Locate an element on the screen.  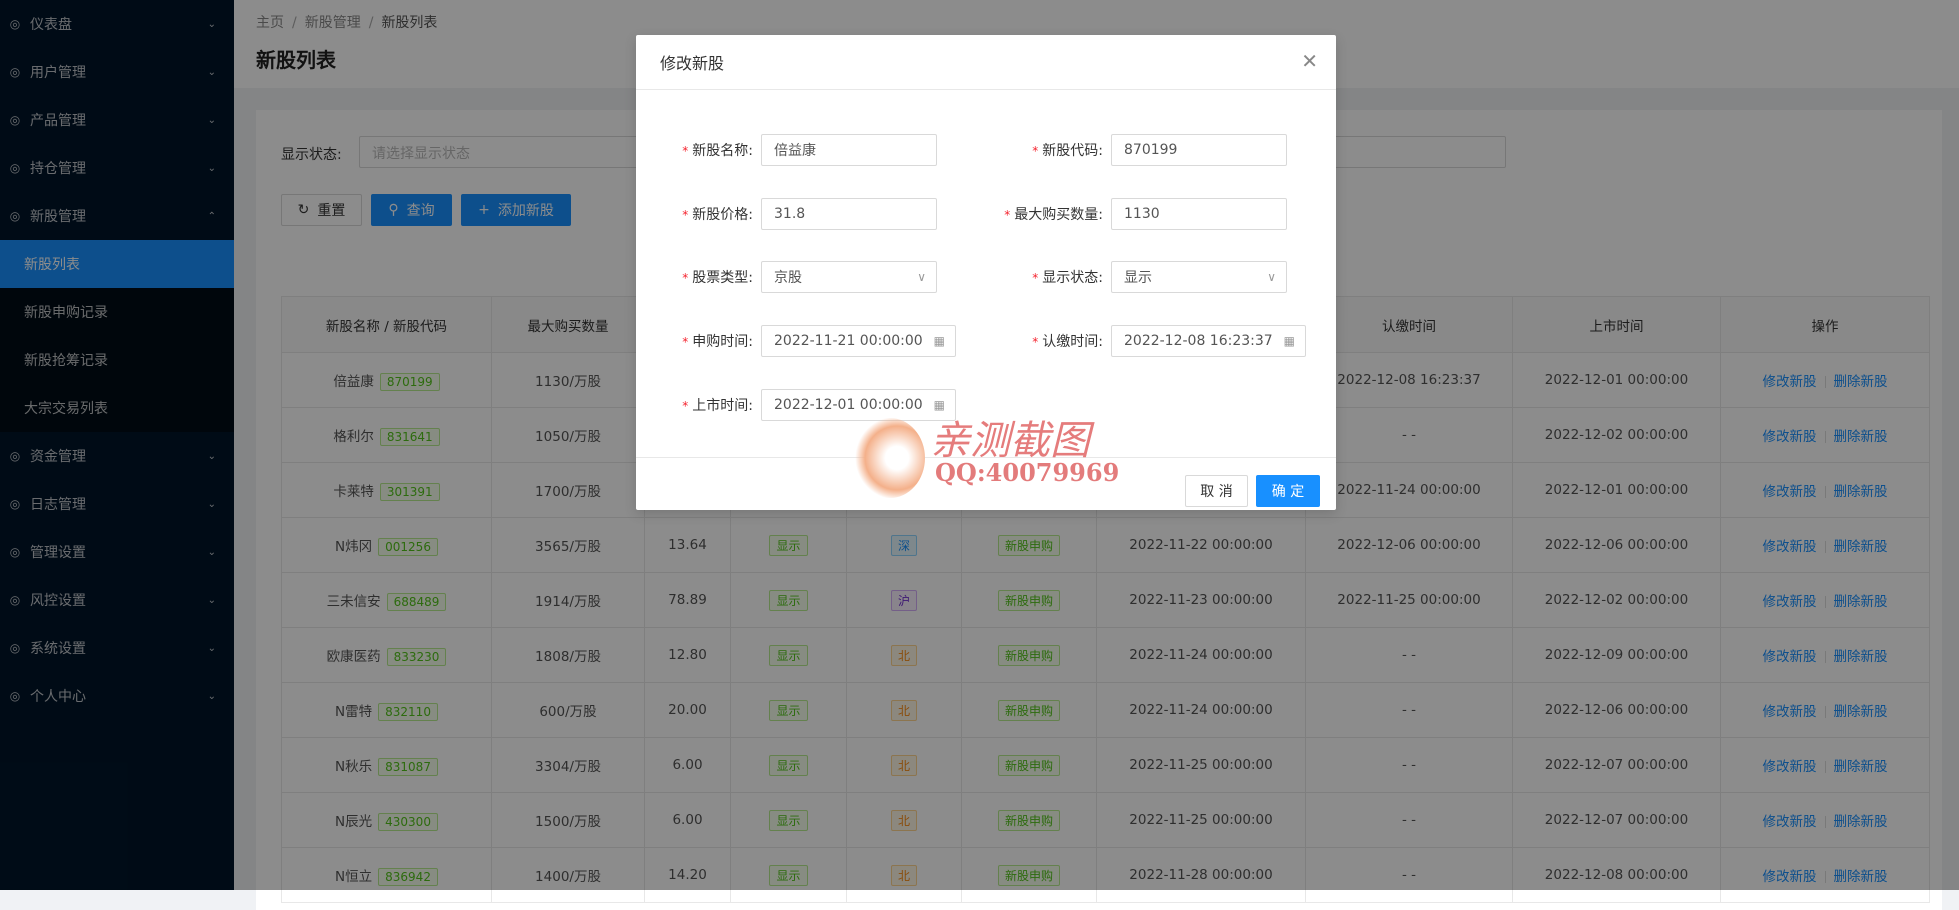
modal-footer-divider is located at coordinates (986, 457).